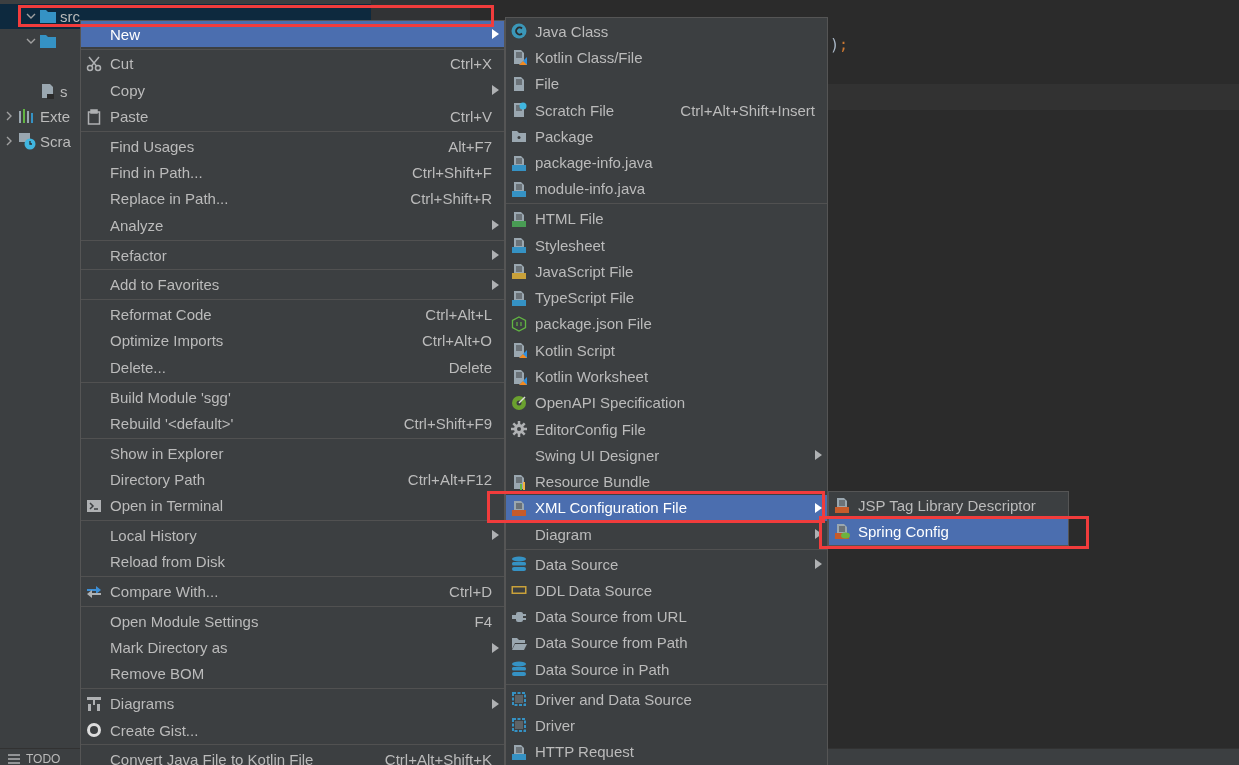 The width and height of the screenshot is (1239, 765). I want to click on menu-item: Delete... Delete, so click(292, 367).